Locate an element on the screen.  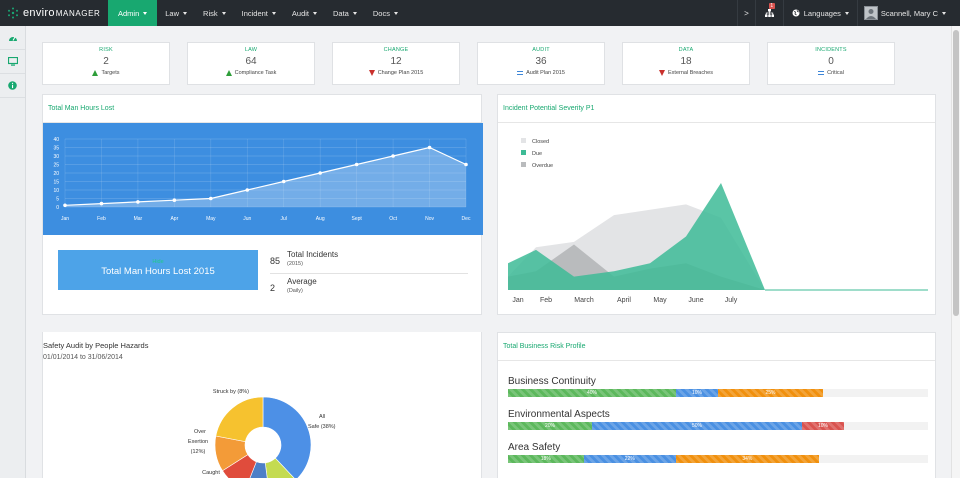
x-tick-label: May is located at coordinates (660, 300).